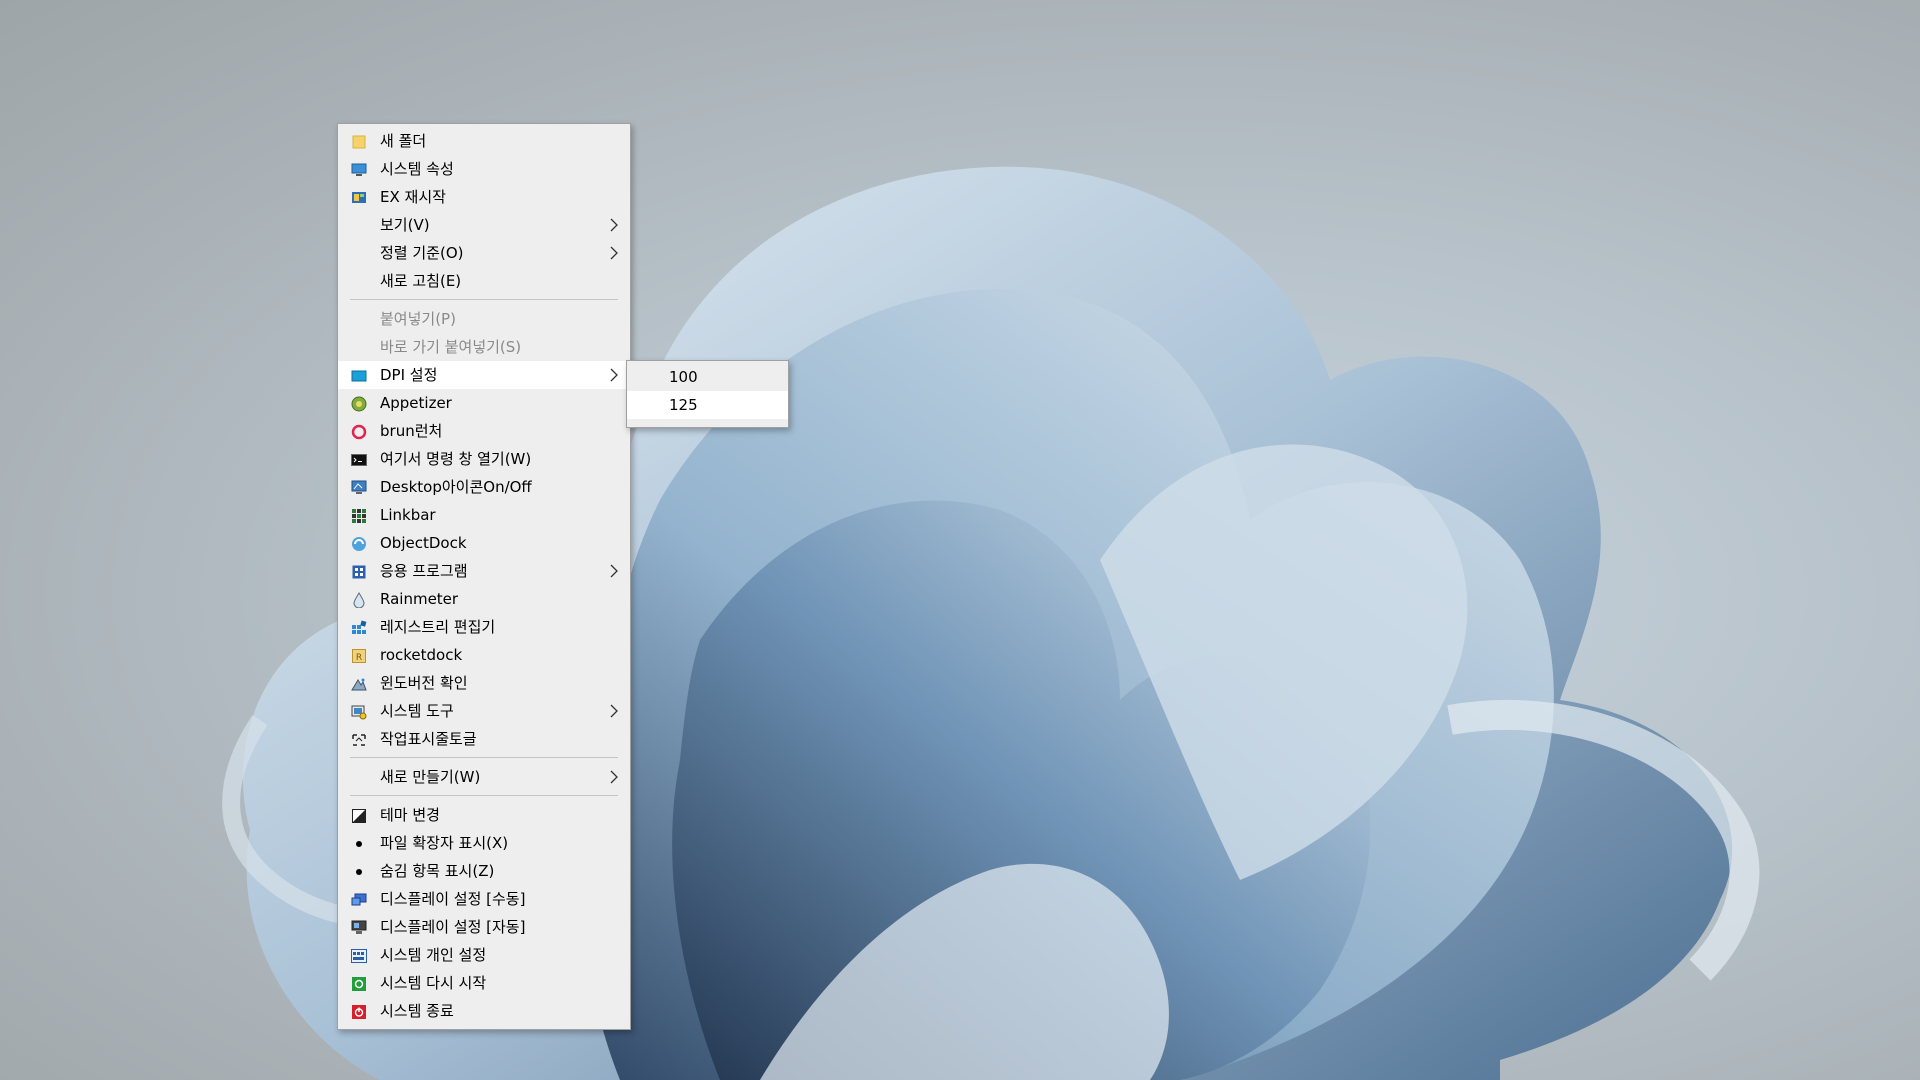  I want to click on cmd-icon, so click(359, 459).